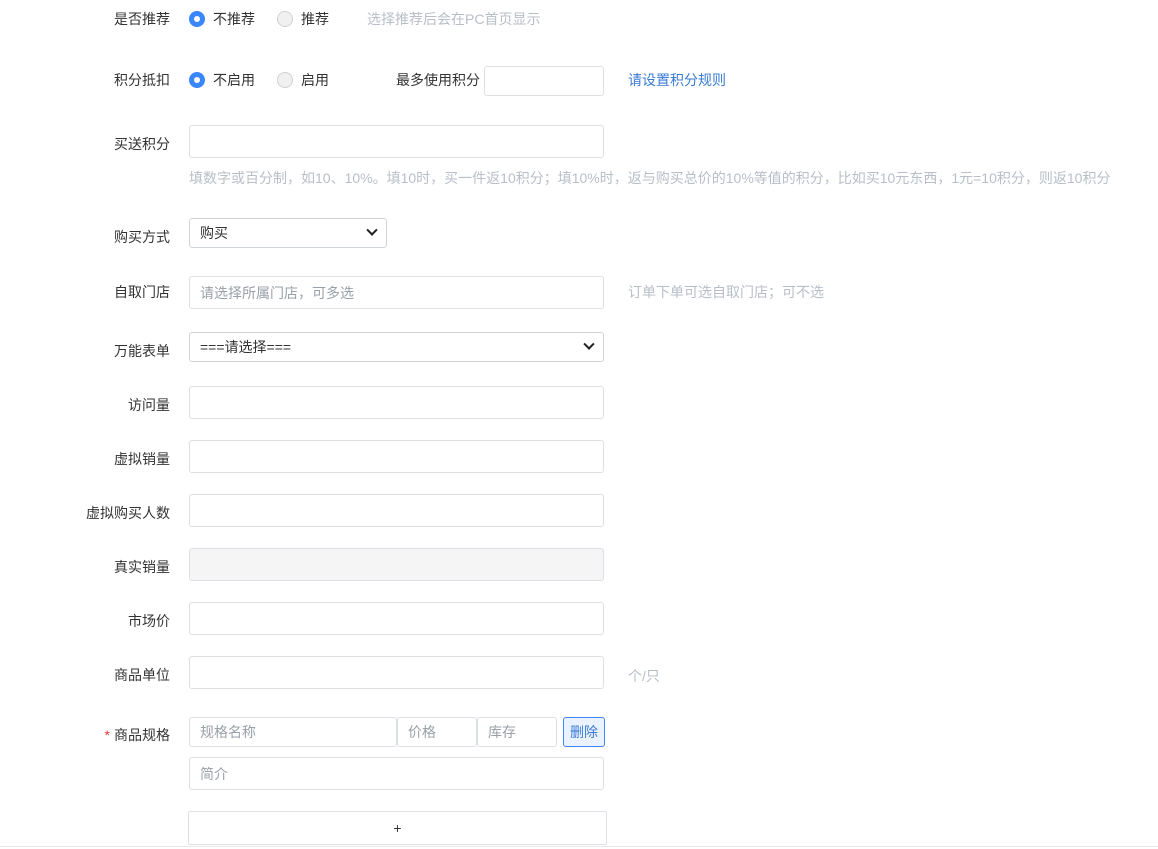  What do you see at coordinates (437, 732) in the screenshot?
I see `spec-price-input` at bounding box center [437, 732].